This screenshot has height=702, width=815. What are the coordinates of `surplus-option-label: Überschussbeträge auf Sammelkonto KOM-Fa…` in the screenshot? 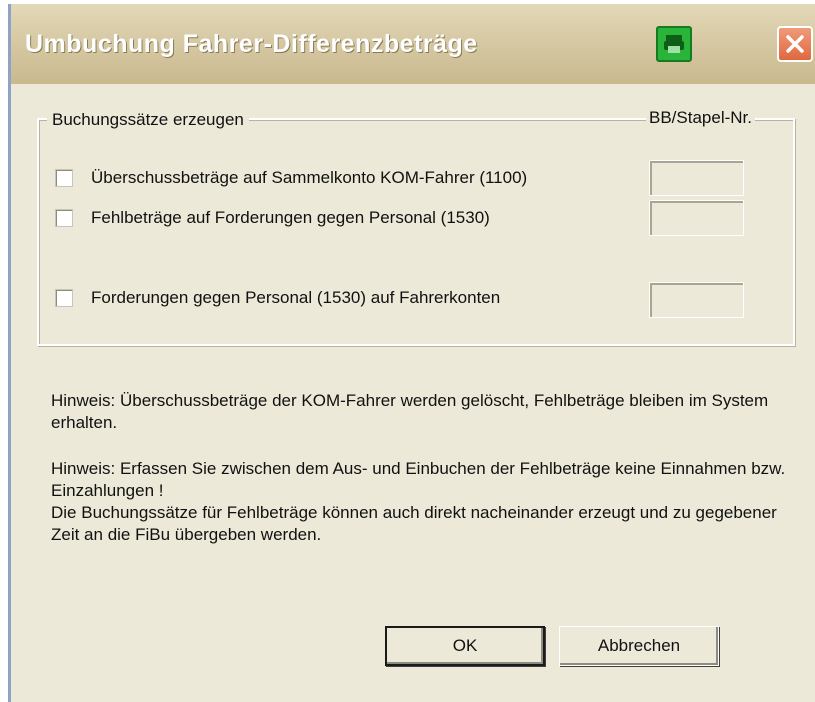 It's located at (309, 178).